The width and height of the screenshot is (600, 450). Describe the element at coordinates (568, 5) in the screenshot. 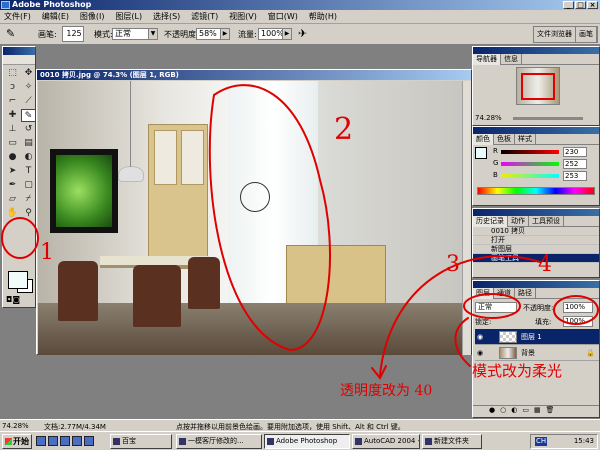

I see `minimize-button: _` at that location.